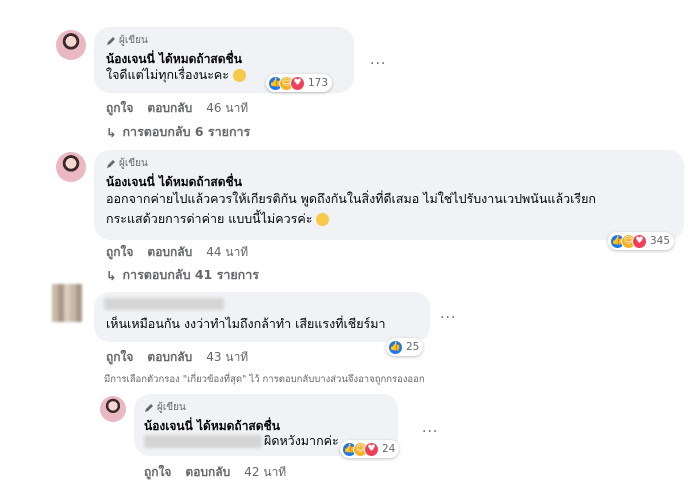 This screenshot has height=489, width=692. Describe the element at coordinates (218, 219) in the screenshot. I see `comment-text-line-2: กระแสด้วยการด่าค่าย แบบนี้ไม่ควรค่ะ` at that location.